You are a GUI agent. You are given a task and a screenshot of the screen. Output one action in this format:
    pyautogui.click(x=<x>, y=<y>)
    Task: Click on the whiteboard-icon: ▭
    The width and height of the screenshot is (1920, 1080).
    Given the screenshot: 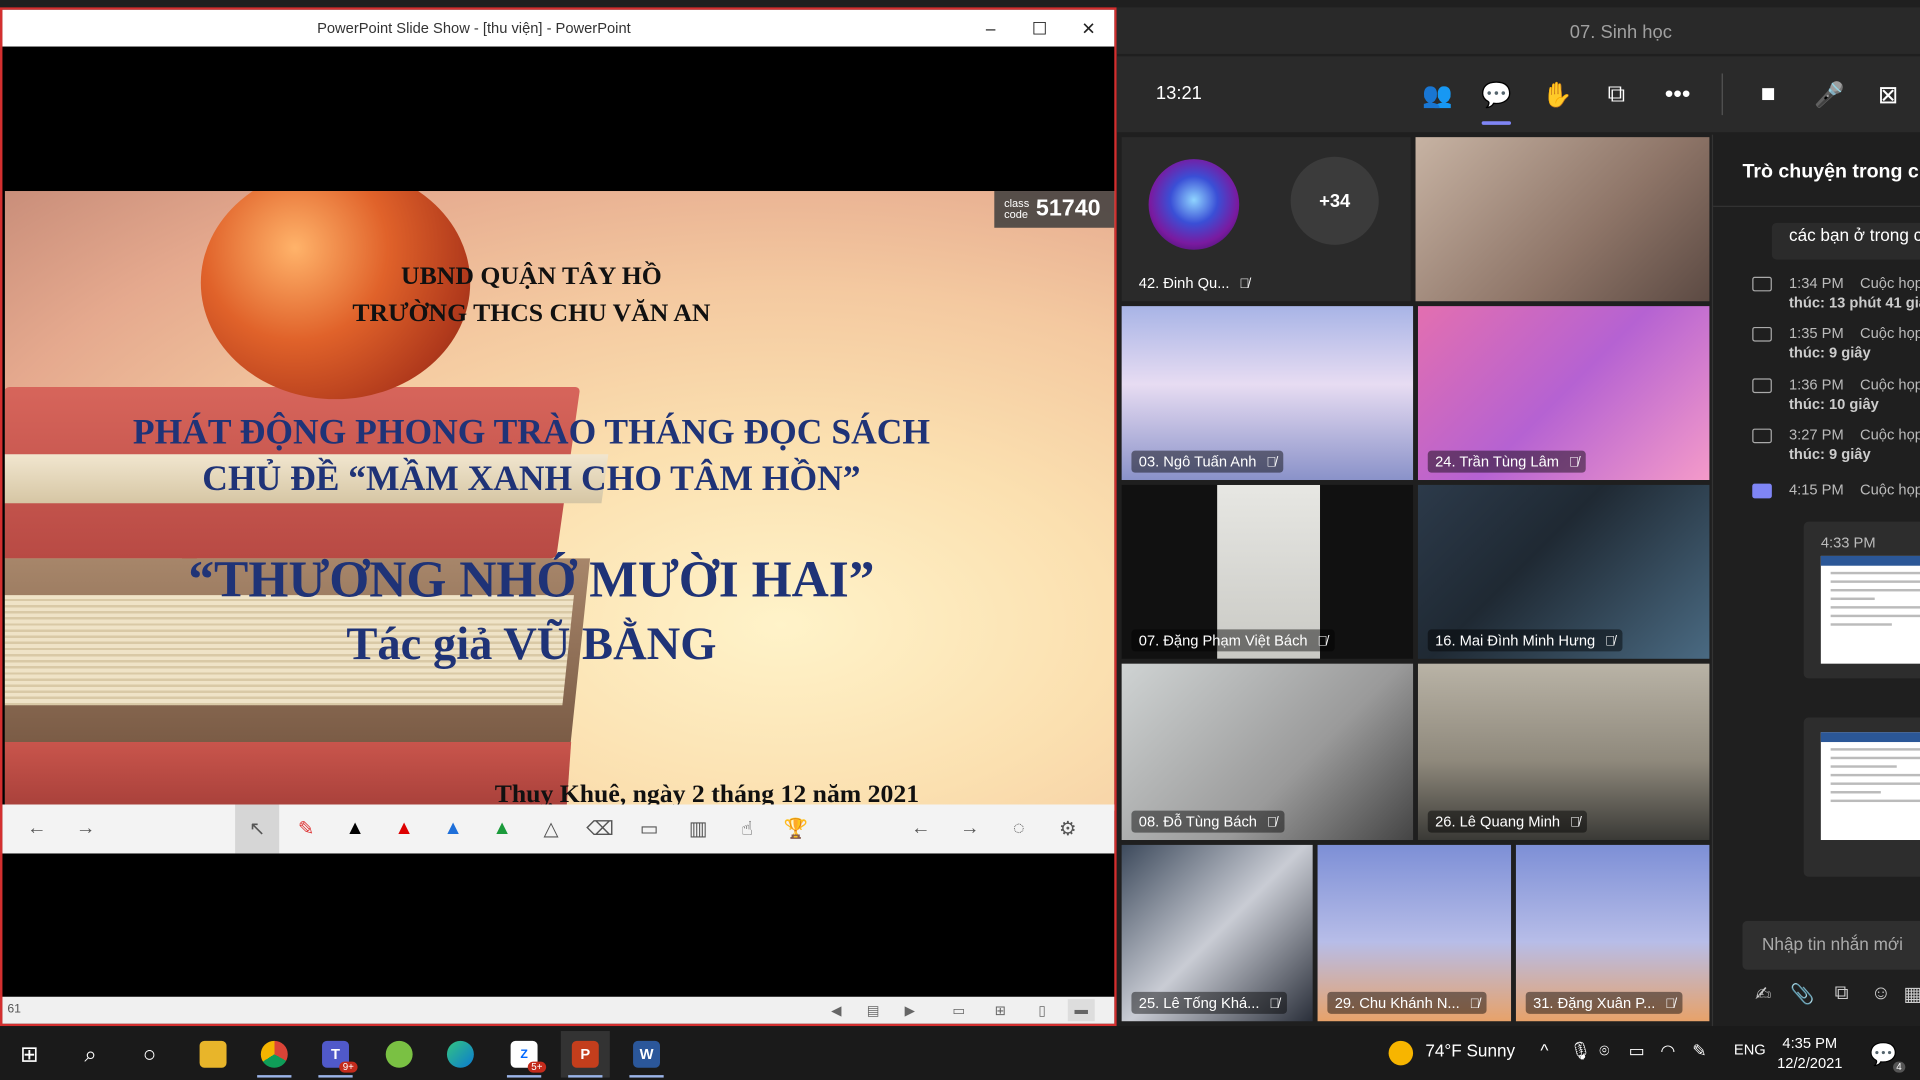 What is the action you would take?
    pyautogui.click(x=649, y=830)
    